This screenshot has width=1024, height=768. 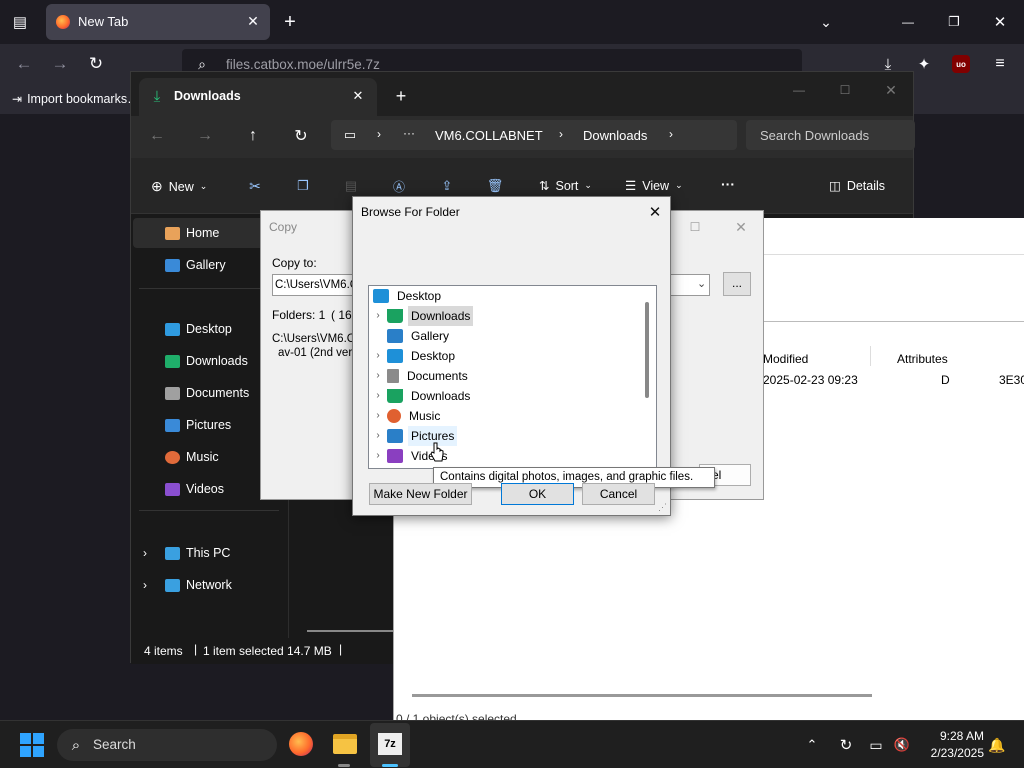 What do you see at coordinates (655, 212) in the screenshot?
I see `close-dialog-icon: ✕` at bounding box center [655, 212].